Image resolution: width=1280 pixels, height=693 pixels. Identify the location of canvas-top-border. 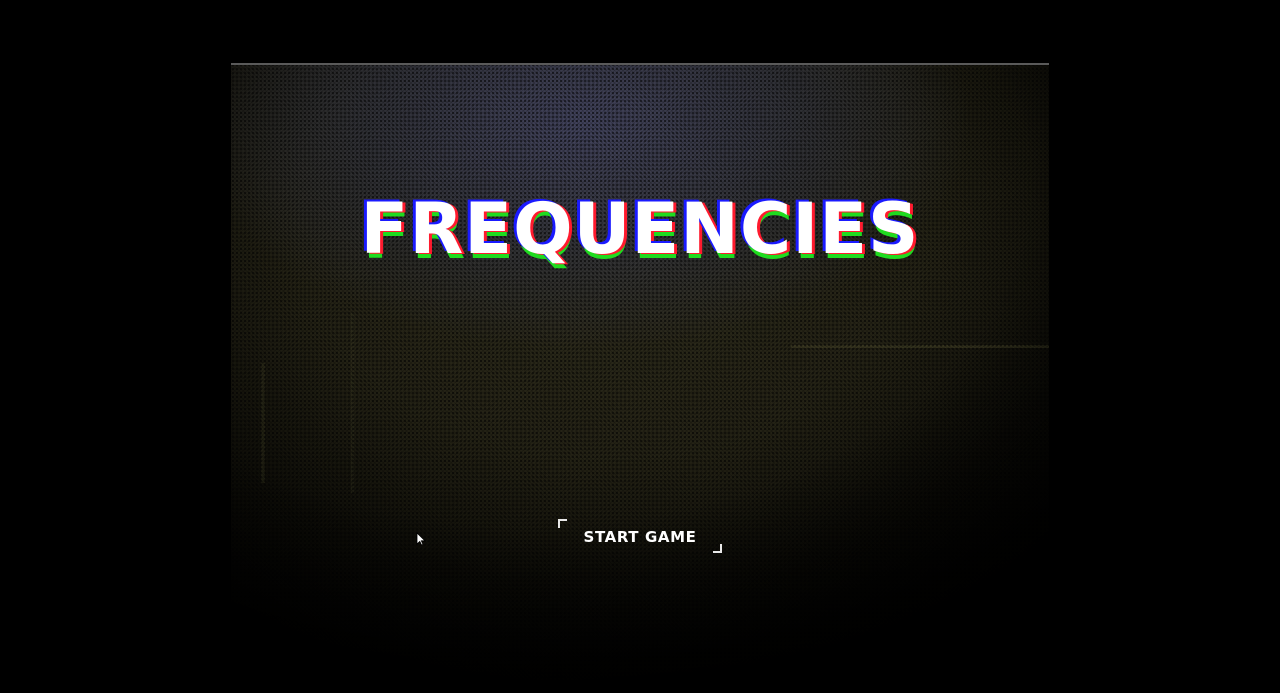
(640, 64).